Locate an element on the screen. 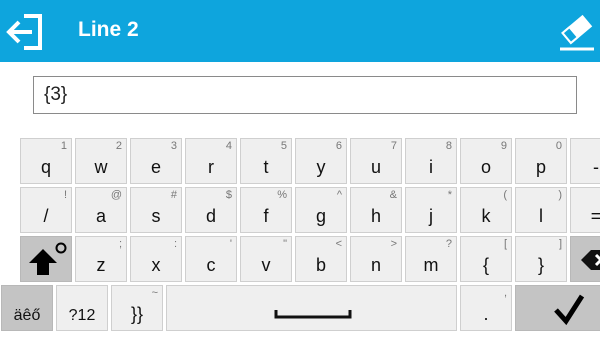  numbers-key: ?12 is located at coordinates (82, 308).